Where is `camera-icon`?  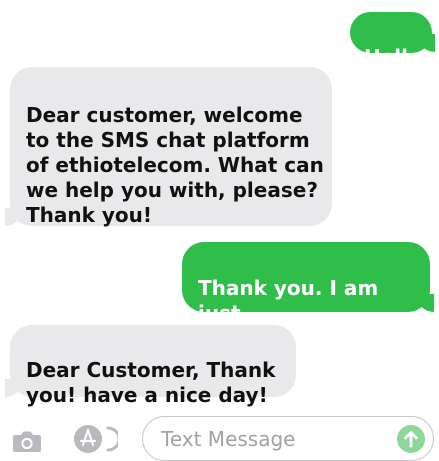 camera-icon is located at coordinates (27, 441).